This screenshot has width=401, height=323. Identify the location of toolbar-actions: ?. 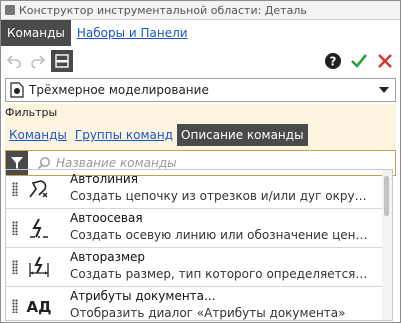
(357, 61).